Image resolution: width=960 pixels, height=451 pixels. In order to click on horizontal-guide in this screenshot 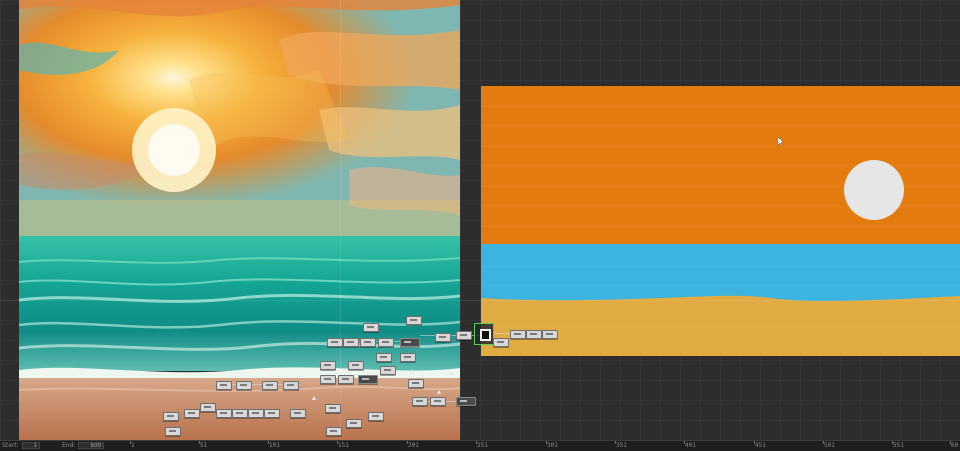, I will do `click(480, 300)`.